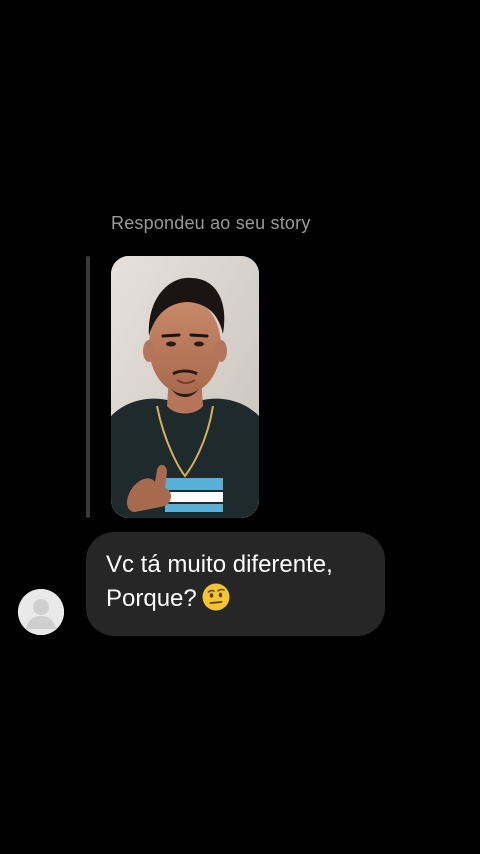  Describe the element at coordinates (235, 599) in the screenshot. I see `message-line-2-wrap: Porque?` at that location.